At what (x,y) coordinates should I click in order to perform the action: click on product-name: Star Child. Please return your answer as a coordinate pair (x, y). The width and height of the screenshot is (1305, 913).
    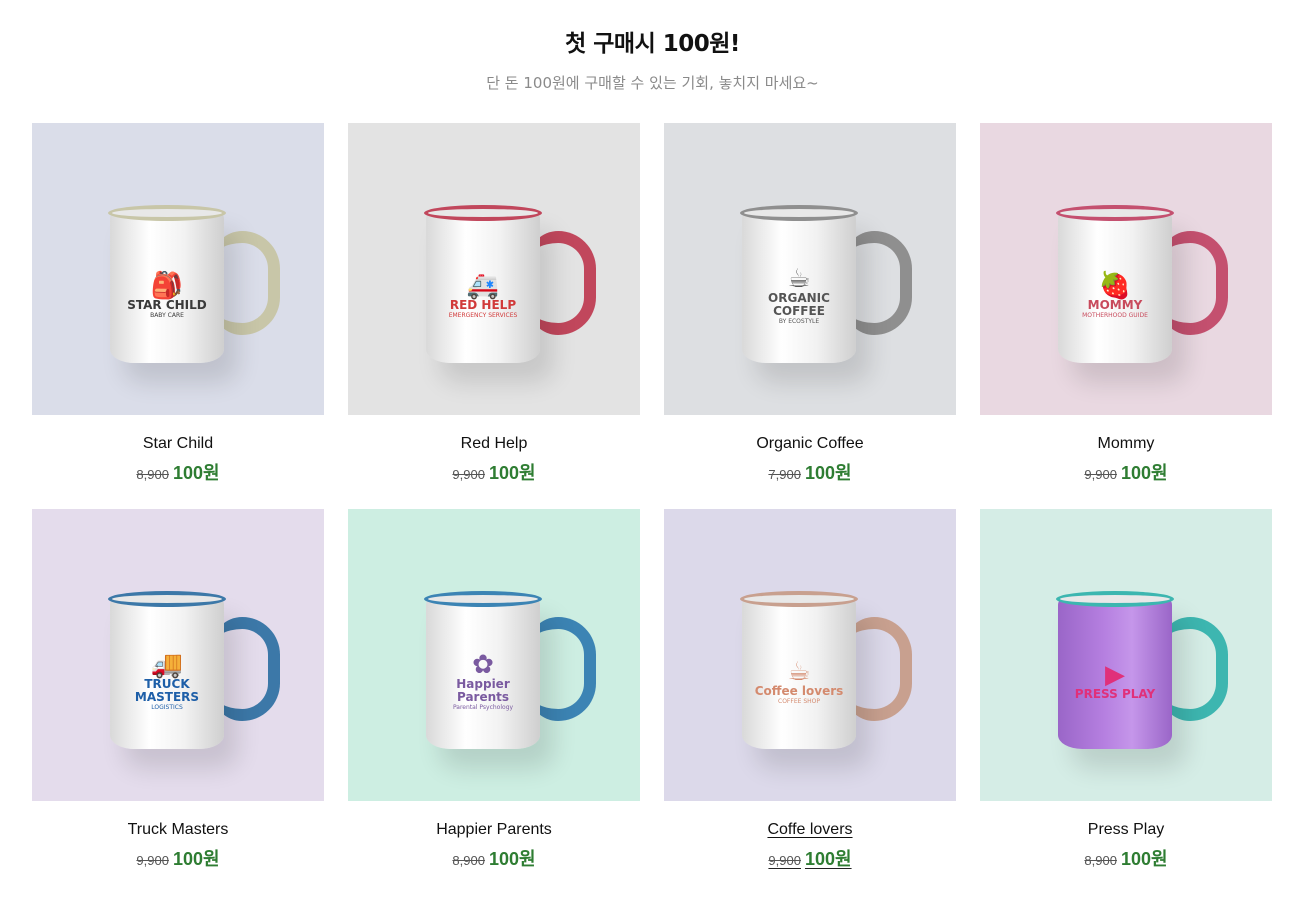
    Looking at the image, I should click on (178, 444).